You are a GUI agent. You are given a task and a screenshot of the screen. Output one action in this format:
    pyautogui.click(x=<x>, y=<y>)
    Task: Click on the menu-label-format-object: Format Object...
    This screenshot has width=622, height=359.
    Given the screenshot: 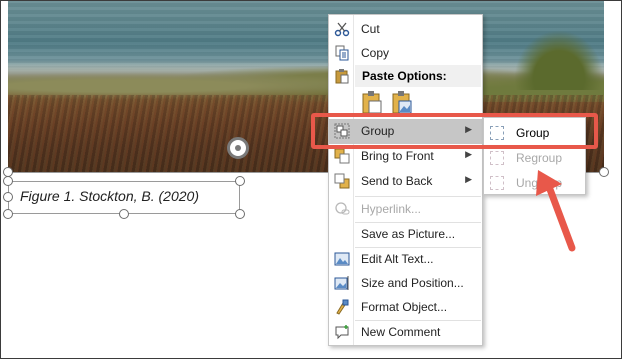 What is the action you would take?
    pyautogui.click(x=404, y=307)
    